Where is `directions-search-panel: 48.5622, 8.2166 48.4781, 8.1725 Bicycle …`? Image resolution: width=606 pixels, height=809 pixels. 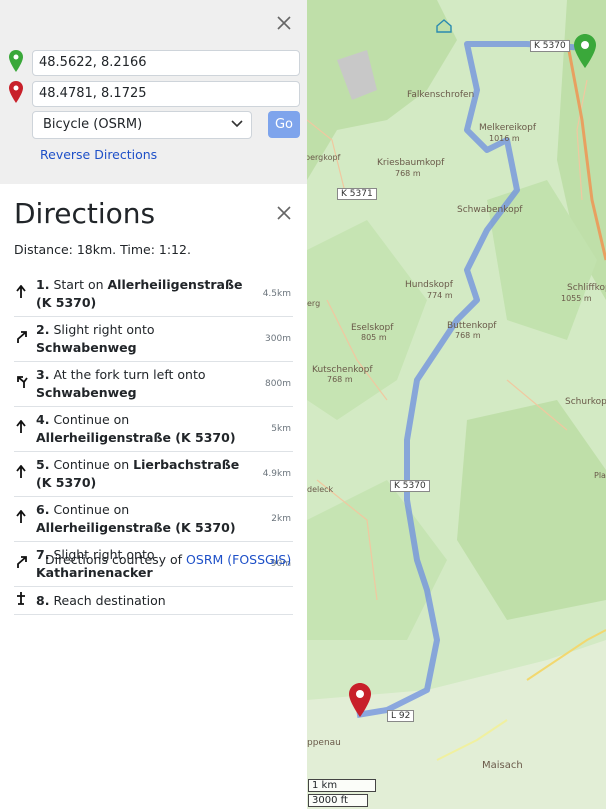
directions-search-panel: 48.5622, 8.2166 48.4781, 8.1725 Bicycle … is located at coordinates (153, 92).